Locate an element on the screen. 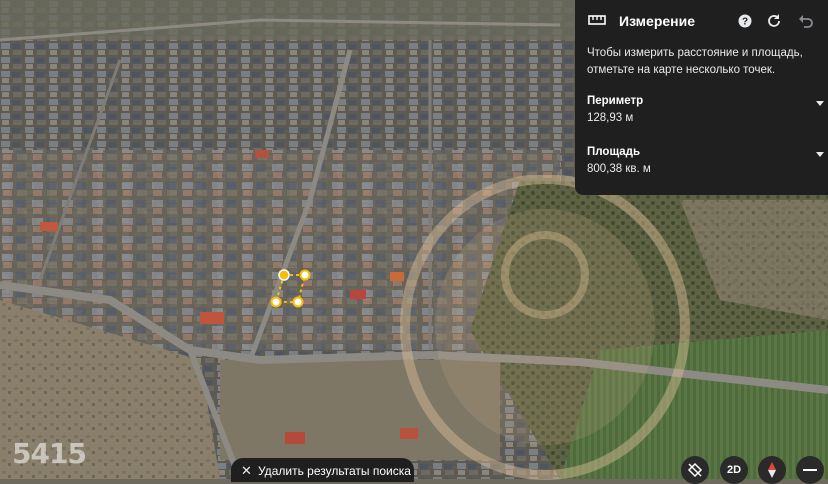 The height and width of the screenshot is (484, 828). perimeter-section: Периметр 128,93 м is located at coordinates (701, 113).